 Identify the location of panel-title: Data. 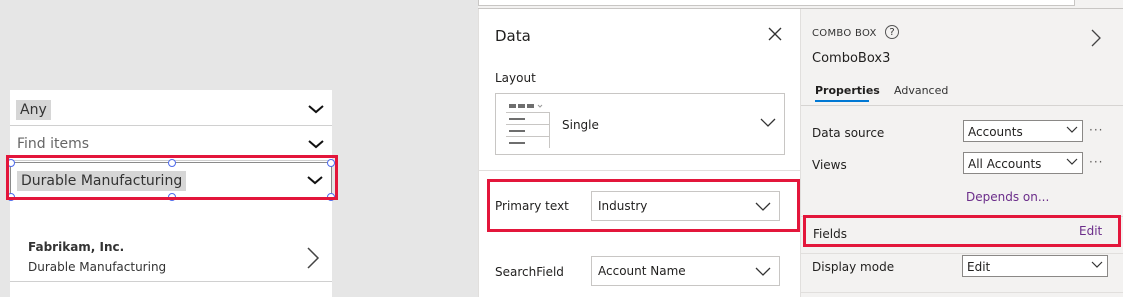
(513, 36).